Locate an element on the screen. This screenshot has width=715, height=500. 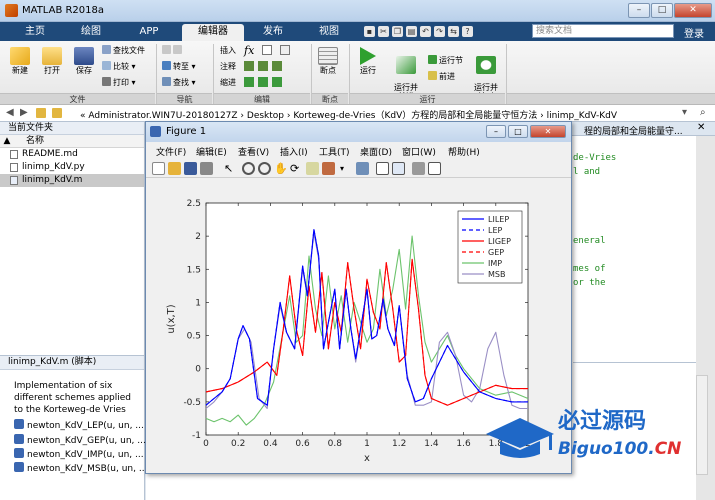
nav-back-forward is located at coordinates (173, 51).